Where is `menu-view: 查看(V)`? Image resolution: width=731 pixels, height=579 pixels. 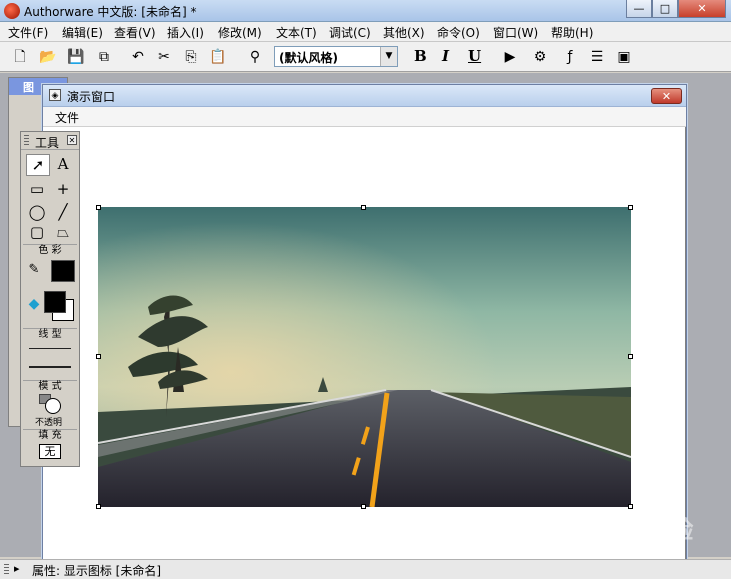 menu-view: 查看(V) is located at coordinates (135, 32).